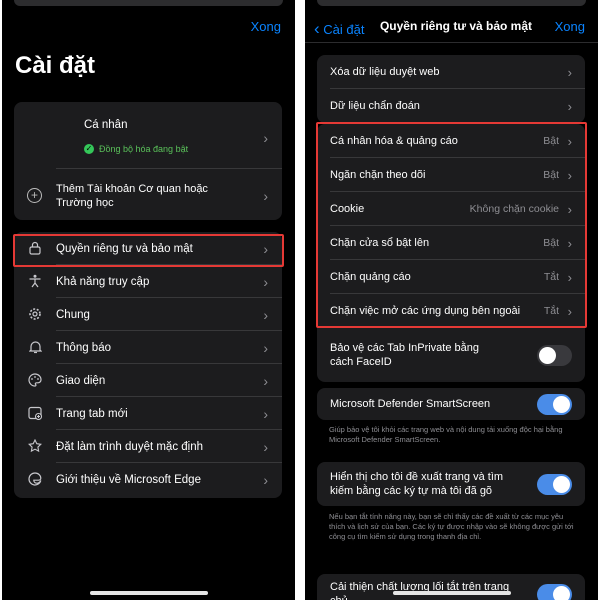  Describe the element at coordinates (35, 282) in the screenshot. I see `accessibility-icon` at that location.